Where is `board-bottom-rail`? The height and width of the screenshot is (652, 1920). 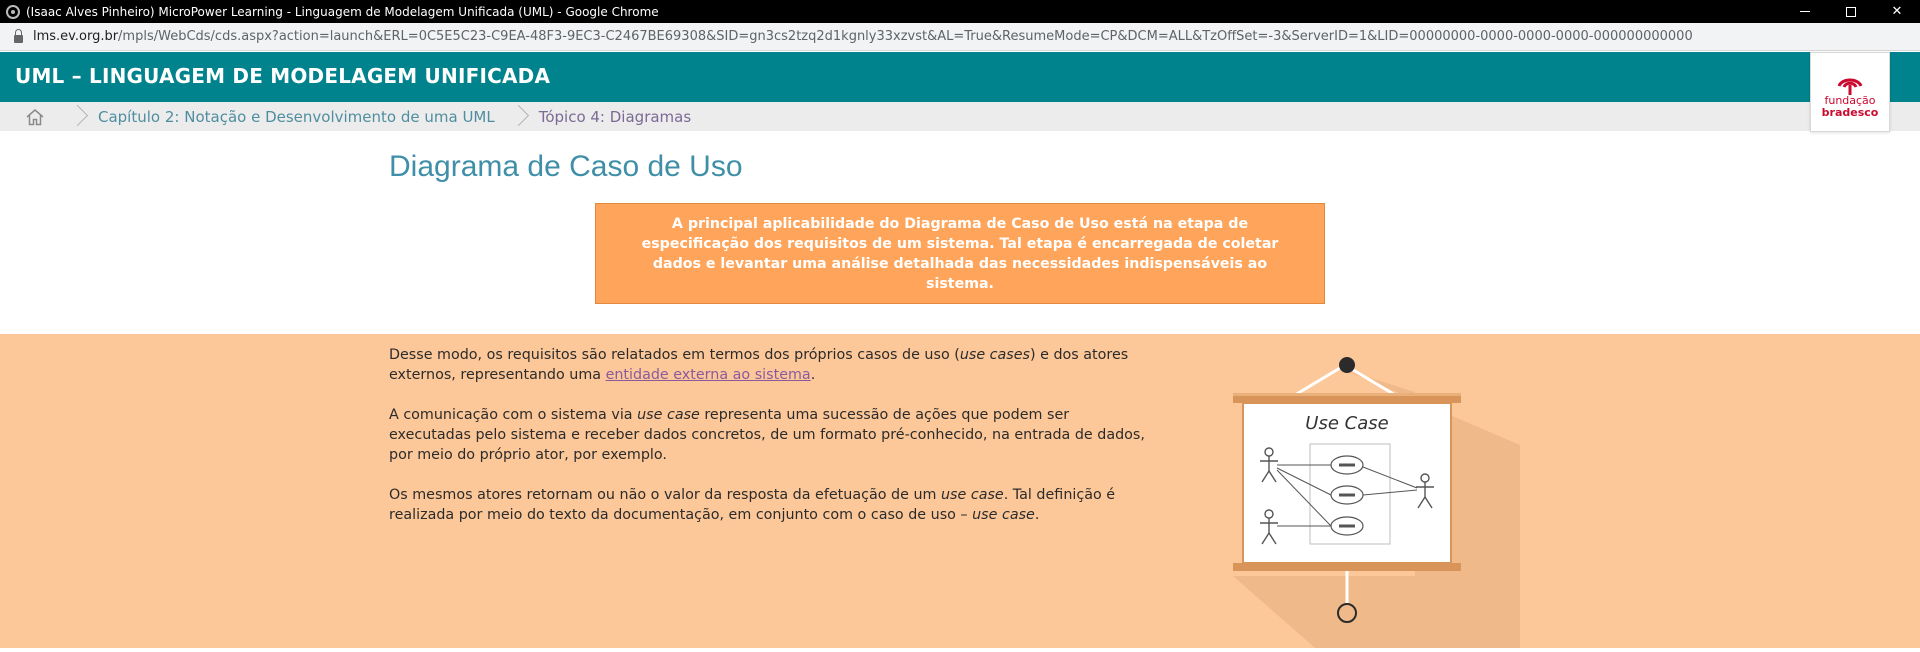 board-bottom-rail is located at coordinates (1347, 567).